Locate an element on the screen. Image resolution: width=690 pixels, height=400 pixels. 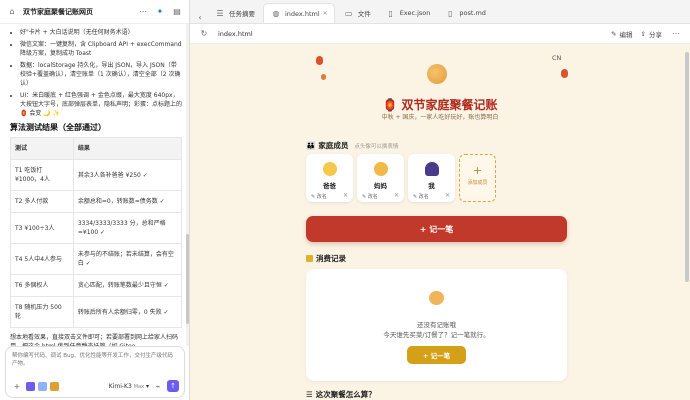
preview-scrollbar is located at coordinates (687, 222).